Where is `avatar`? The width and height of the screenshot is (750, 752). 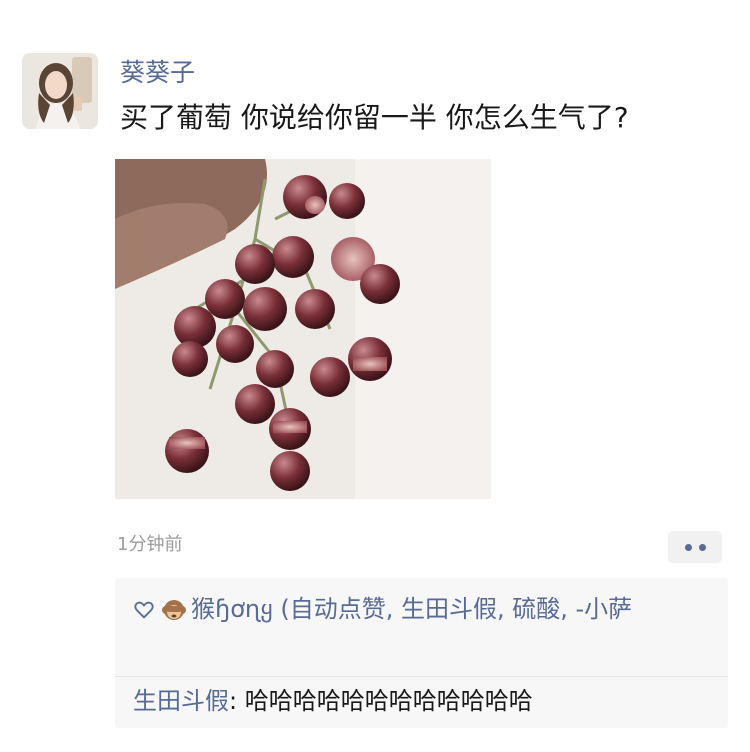
avatar is located at coordinates (60, 91).